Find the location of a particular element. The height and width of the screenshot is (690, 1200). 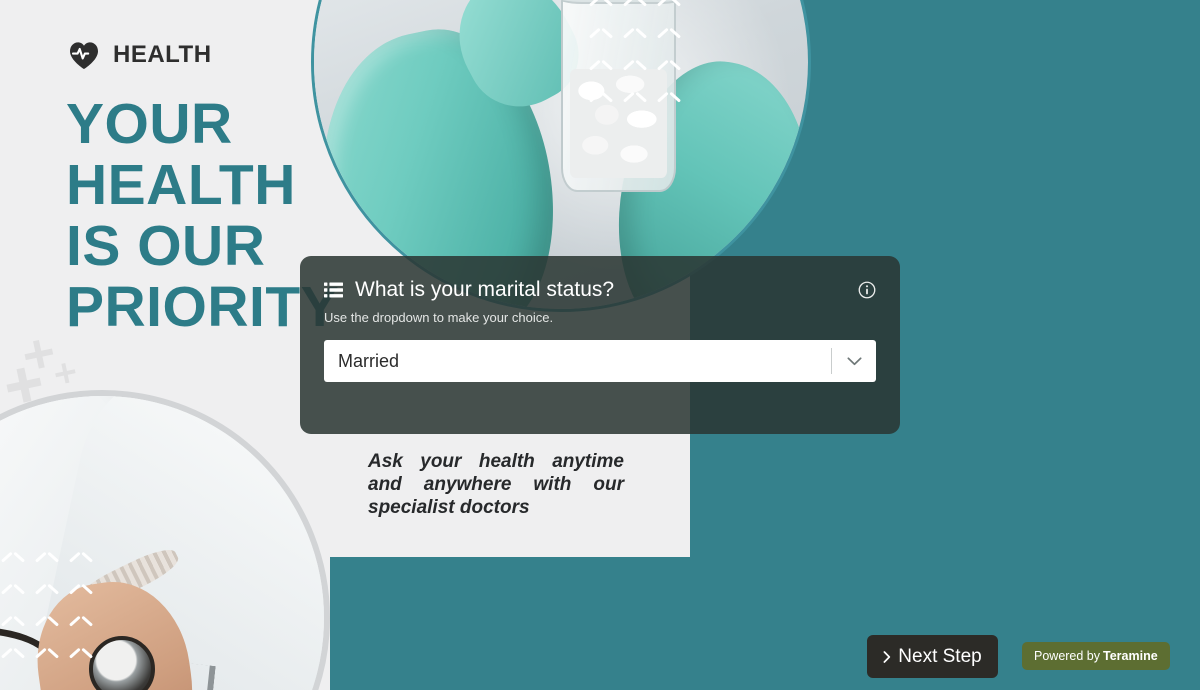

headline-line-2: HEALTH is located at coordinates (181, 185).